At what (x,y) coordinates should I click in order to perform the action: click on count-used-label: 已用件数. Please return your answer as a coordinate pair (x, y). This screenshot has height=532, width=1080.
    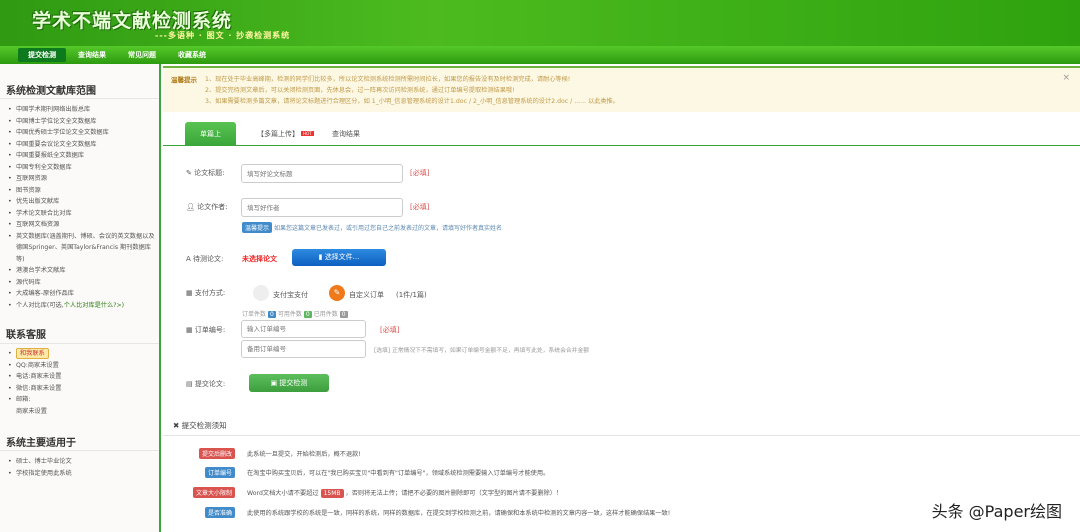
    Looking at the image, I should click on (325, 314).